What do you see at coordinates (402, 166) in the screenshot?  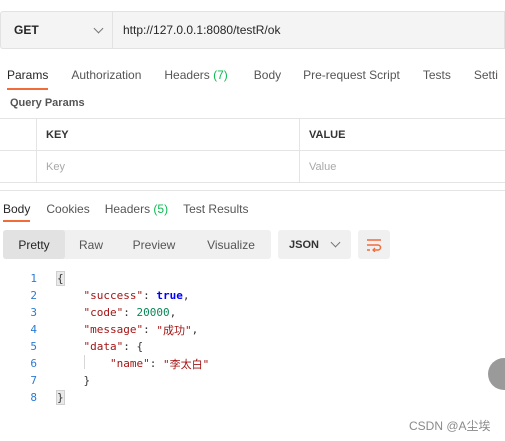 I see `value-input: Value` at bounding box center [402, 166].